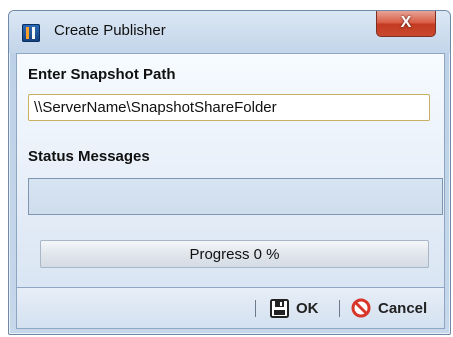  I want to click on ok-button-label: OK, so click(307, 308).